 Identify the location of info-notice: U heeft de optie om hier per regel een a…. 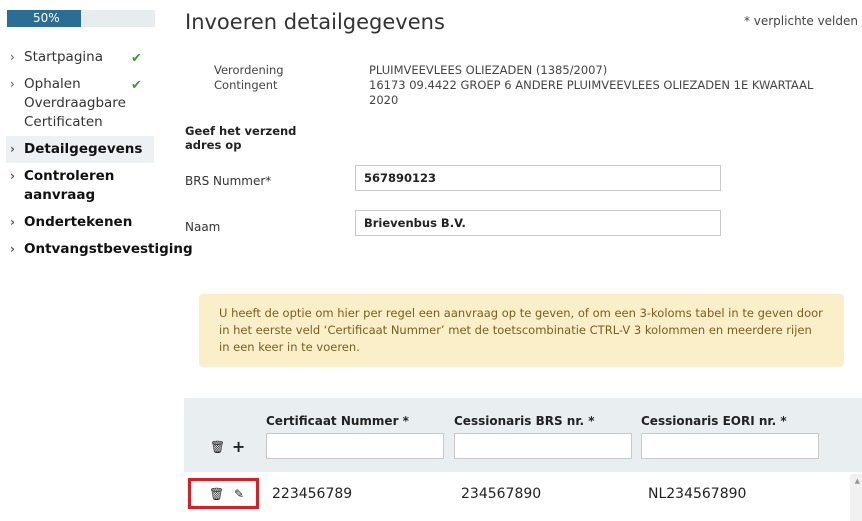
(521, 330).